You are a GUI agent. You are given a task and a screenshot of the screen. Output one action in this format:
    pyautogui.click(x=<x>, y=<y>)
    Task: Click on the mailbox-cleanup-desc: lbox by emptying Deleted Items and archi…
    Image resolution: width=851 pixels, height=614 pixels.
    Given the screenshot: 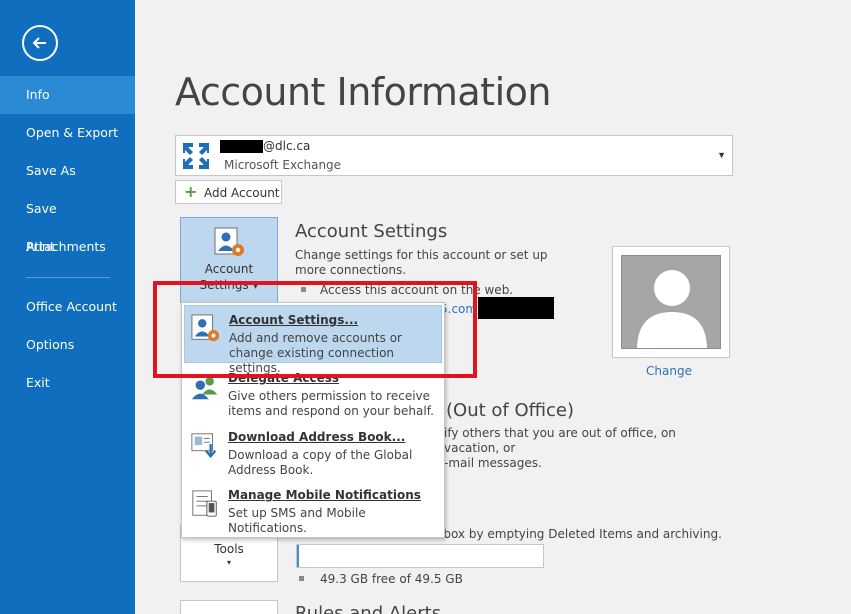 What is the action you would take?
    pyautogui.click(x=581, y=534)
    